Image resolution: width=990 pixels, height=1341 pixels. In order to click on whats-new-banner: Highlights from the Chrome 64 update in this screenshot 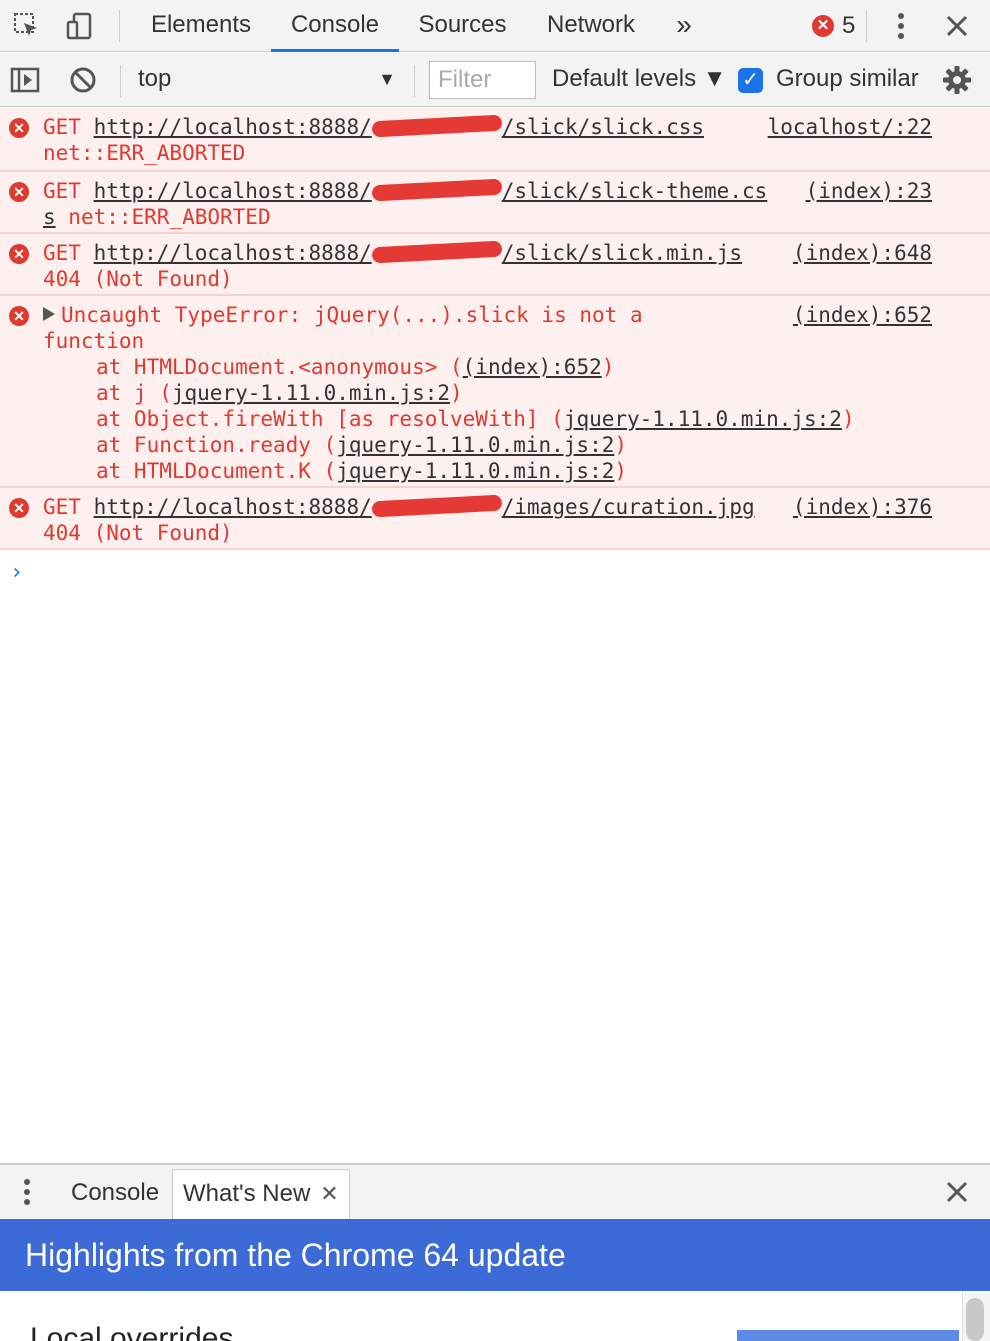, I will do `click(495, 1255)`.